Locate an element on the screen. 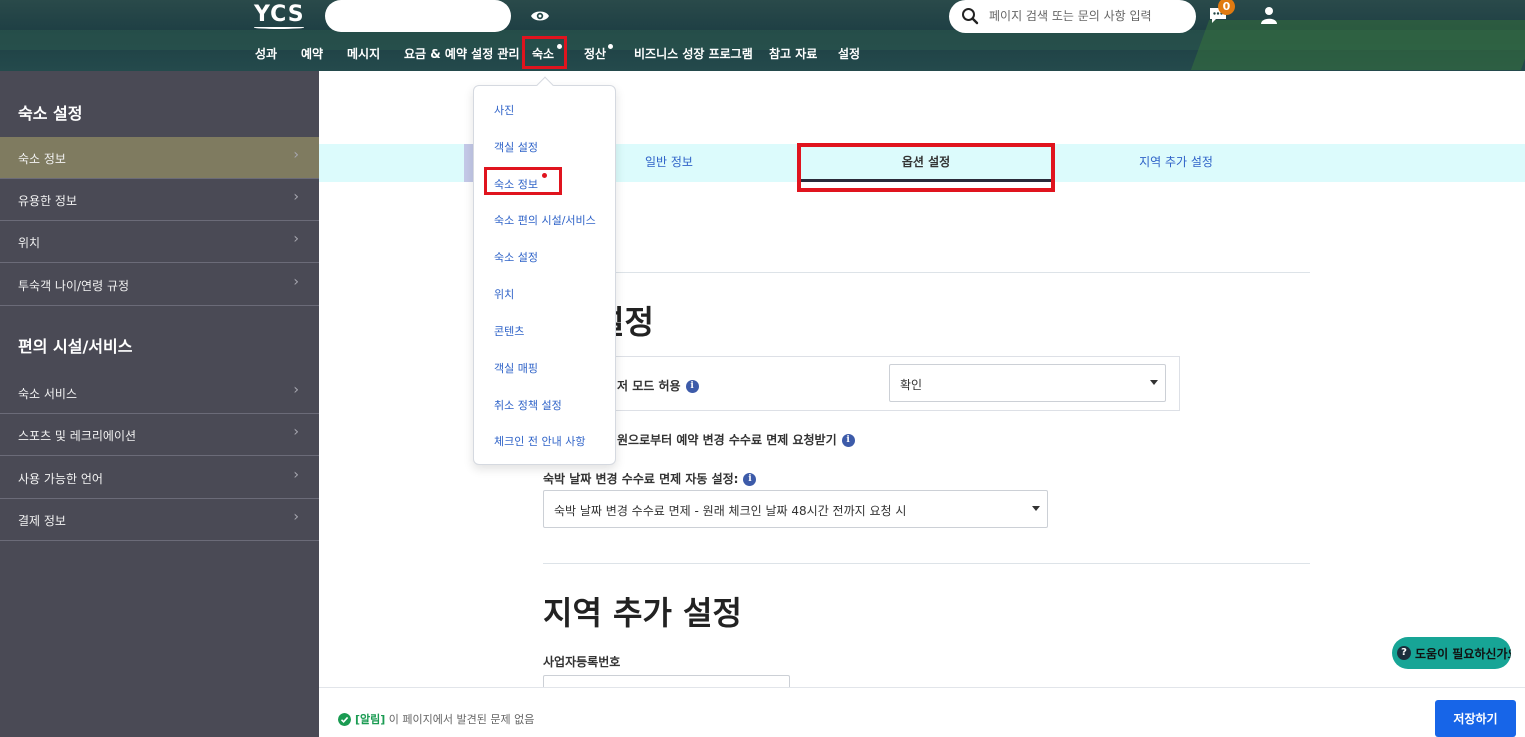 Image resolution: width=1525 pixels, height=737 pixels. menu-item-property-settings: 숙소 설정 is located at coordinates (516, 257).